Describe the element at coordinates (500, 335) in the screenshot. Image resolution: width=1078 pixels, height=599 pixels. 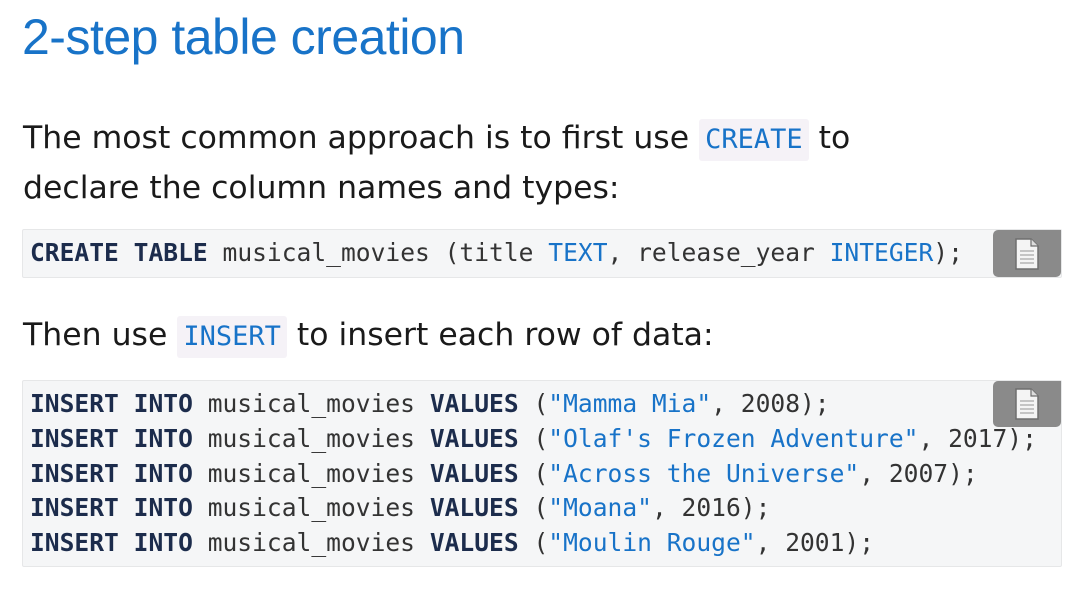
I see `insert-text-after: to insert each row of data:` at that location.